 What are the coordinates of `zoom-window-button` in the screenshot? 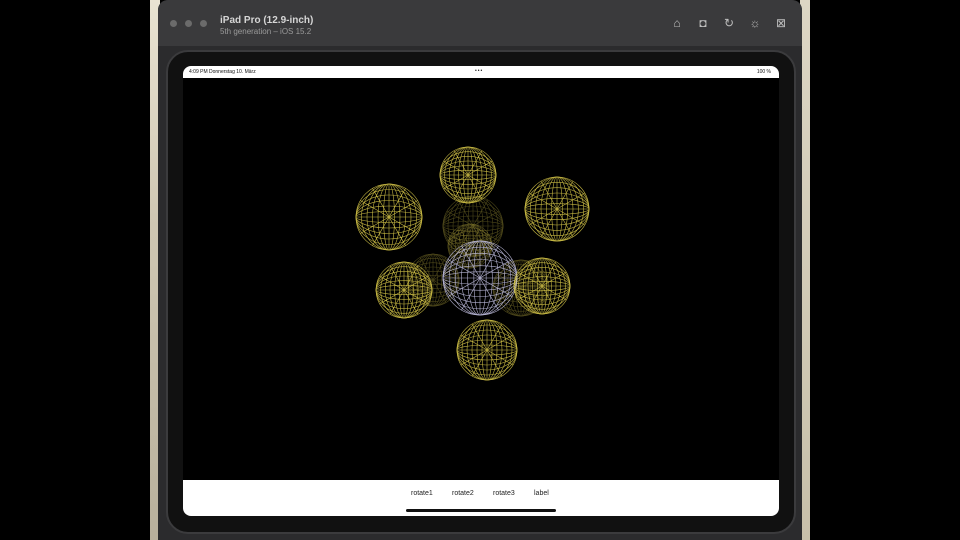 It's located at (203, 23).